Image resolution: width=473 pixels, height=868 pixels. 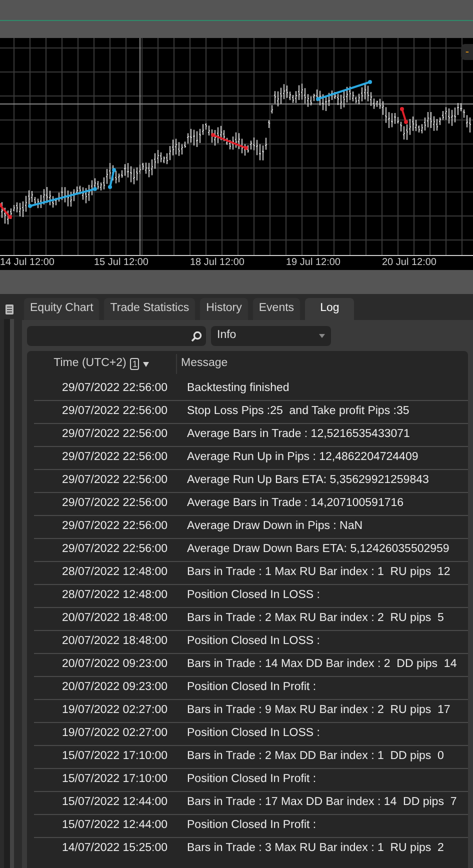 I want to click on sort-order-badge: 1, so click(x=135, y=364).